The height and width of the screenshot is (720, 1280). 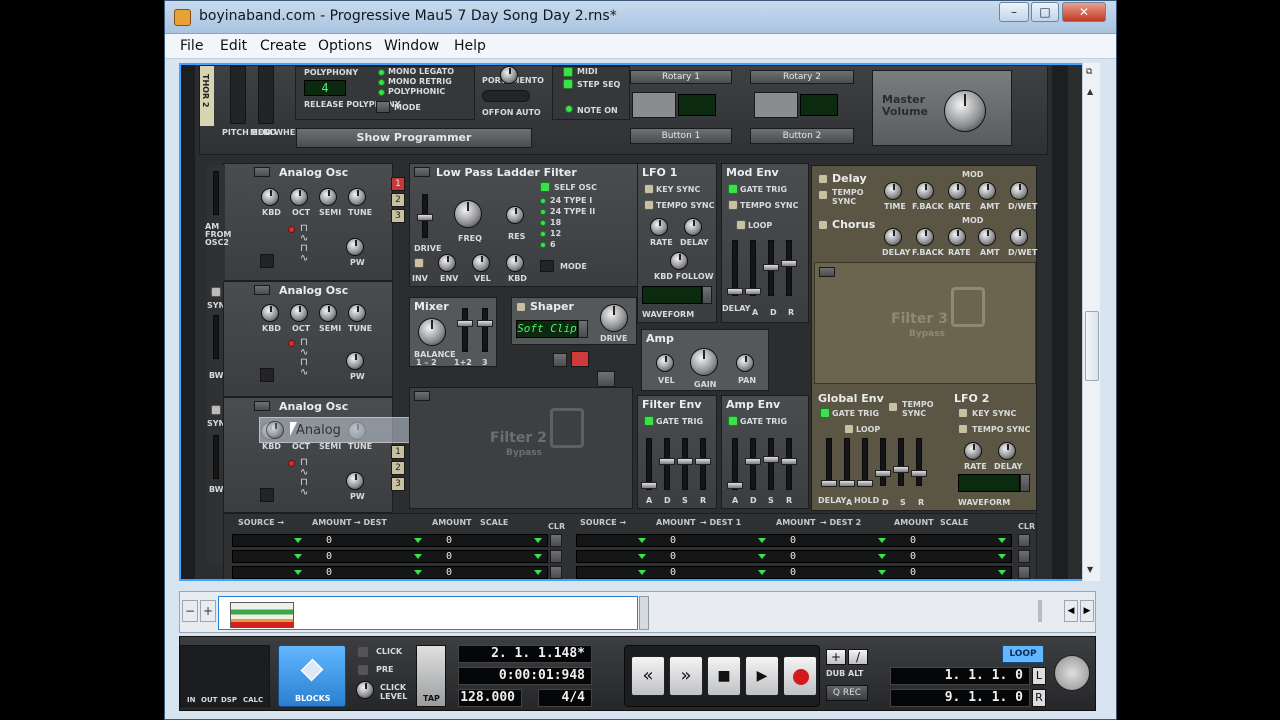 What do you see at coordinates (733, 421) in the screenshot?
I see `amp-env-gate-trig-led` at bounding box center [733, 421].